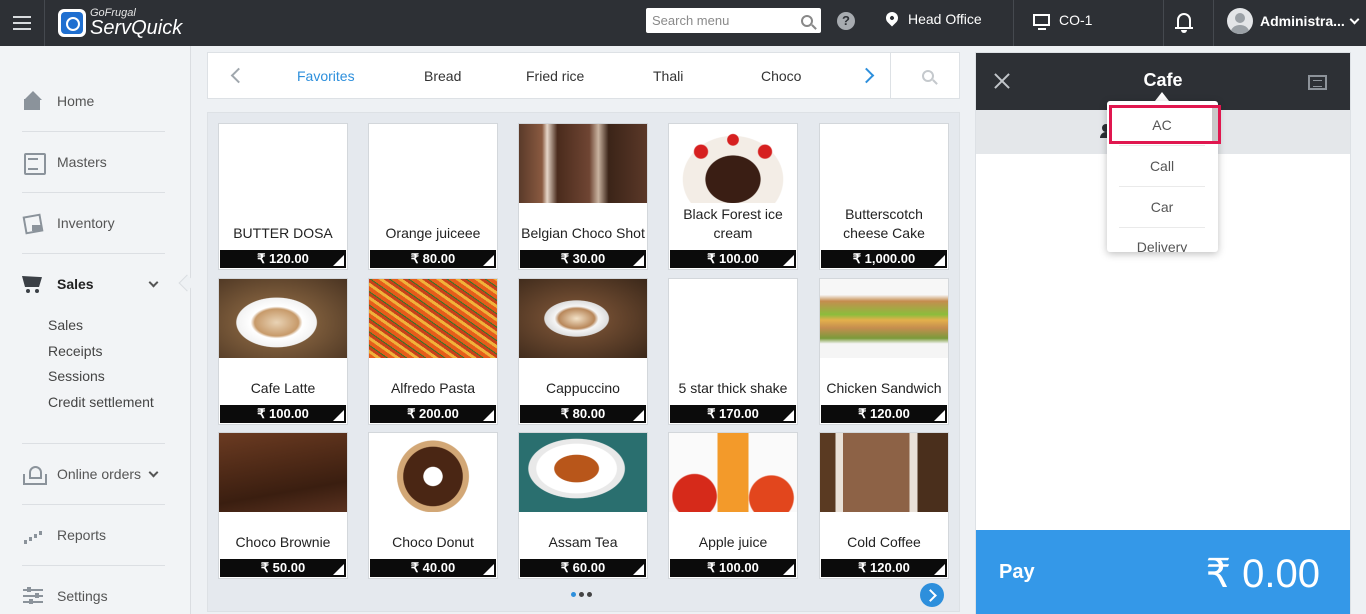  I want to click on category-next-button, so click(866, 75).